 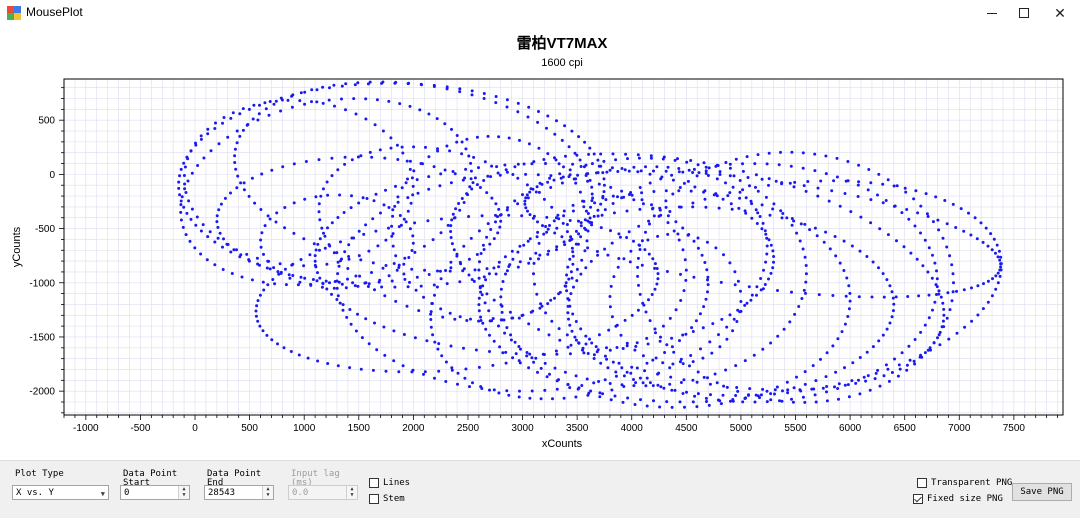 I want to click on end-spinner: 28543 ▲ ▼, so click(x=239, y=492).